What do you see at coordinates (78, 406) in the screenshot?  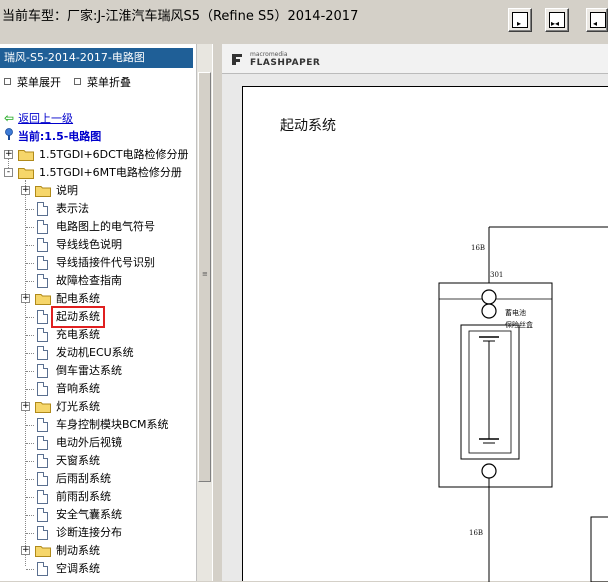 I see `tree-item-label: 灯光系统` at bounding box center [78, 406].